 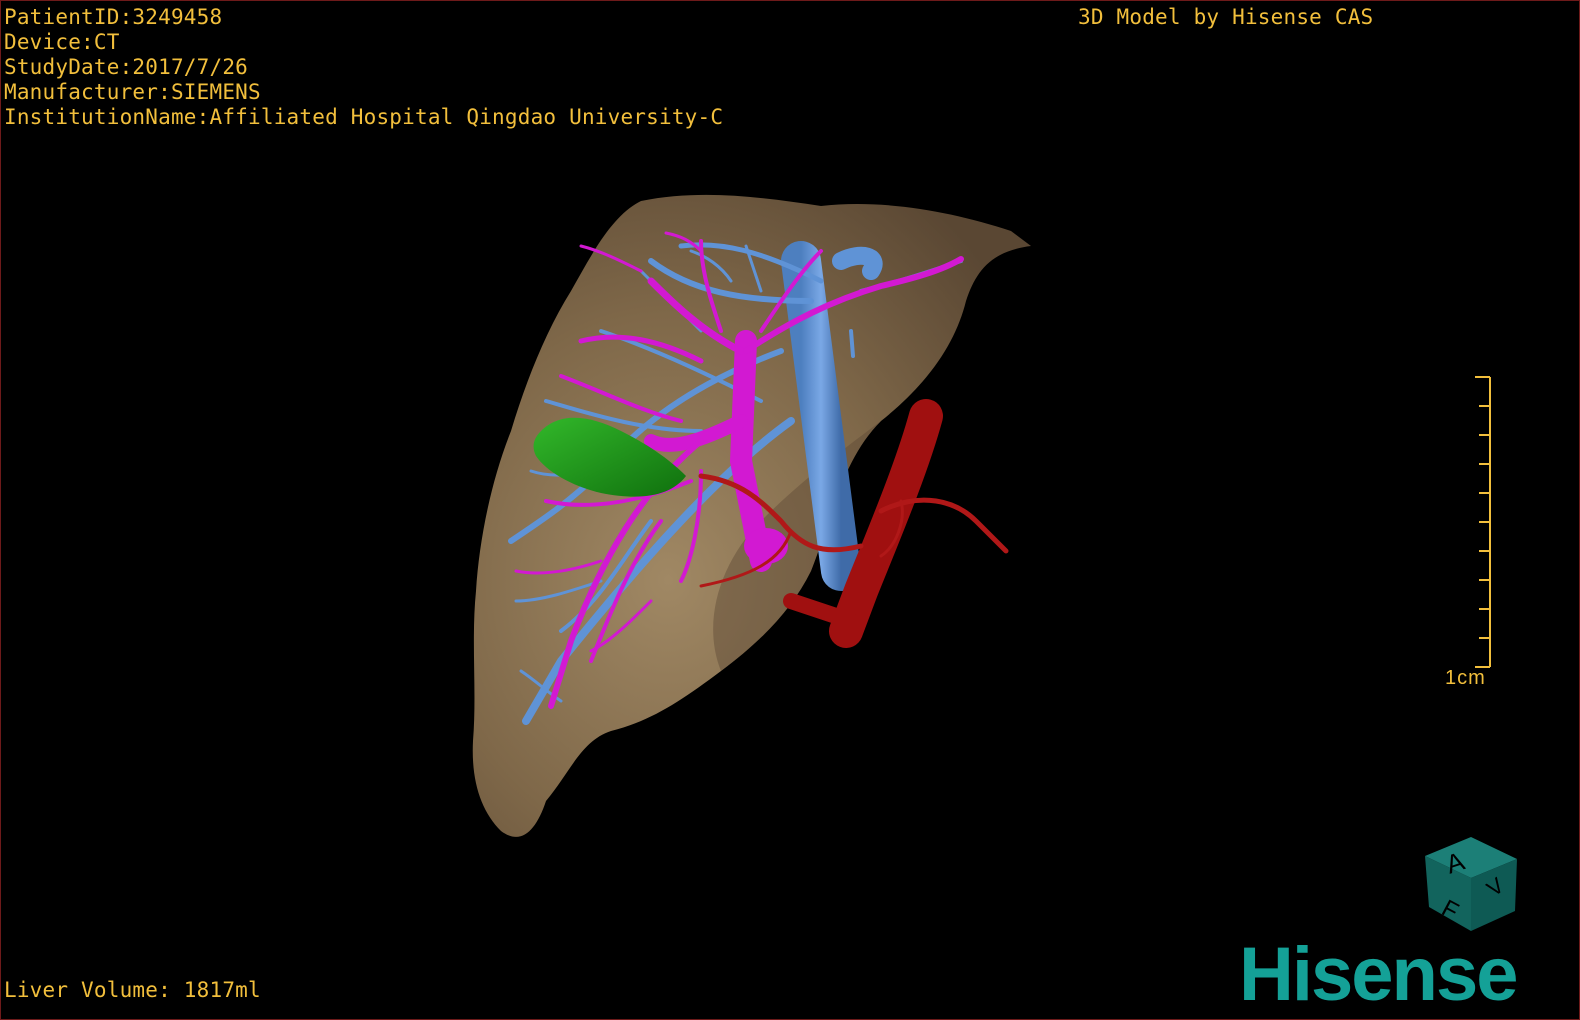 I want to click on study-date-text: StudyDate:2017/7/26, so click(x=126, y=67).